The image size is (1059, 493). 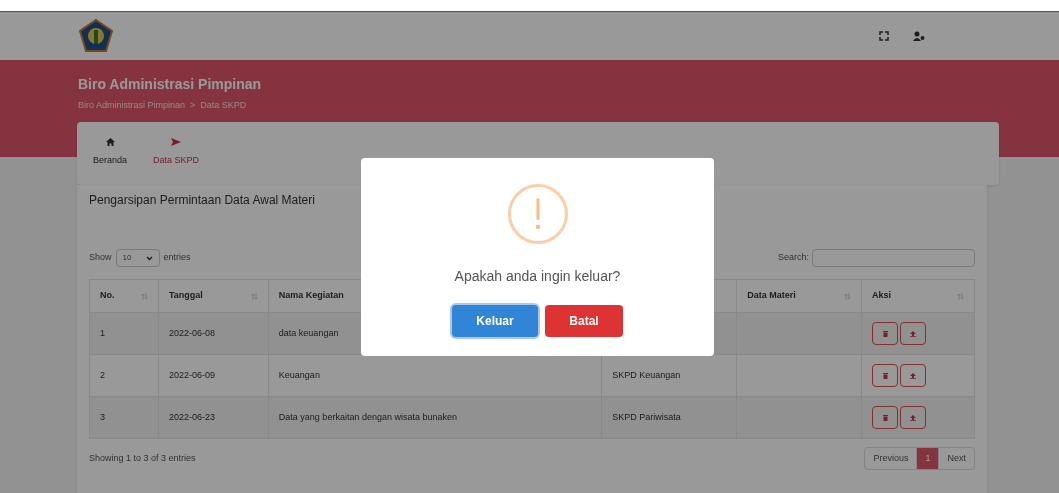 What do you see at coordinates (537, 276) in the screenshot?
I see `dialog-message: Apakah anda ingin keluar?` at bounding box center [537, 276].